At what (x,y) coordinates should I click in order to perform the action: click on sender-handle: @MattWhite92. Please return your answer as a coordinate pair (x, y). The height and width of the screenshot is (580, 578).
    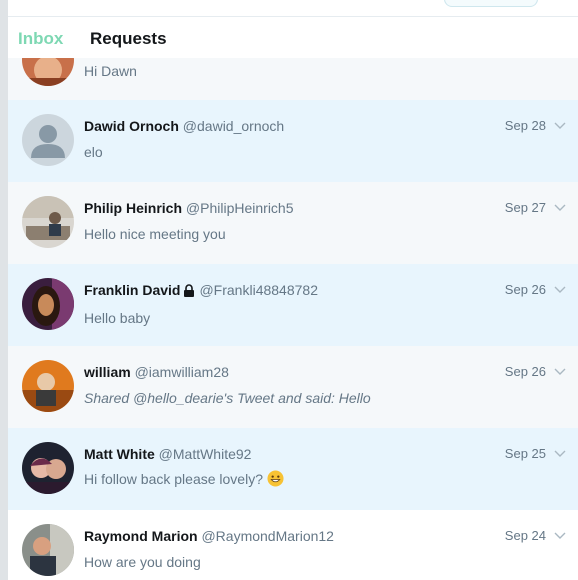
    Looking at the image, I should click on (205, 454).